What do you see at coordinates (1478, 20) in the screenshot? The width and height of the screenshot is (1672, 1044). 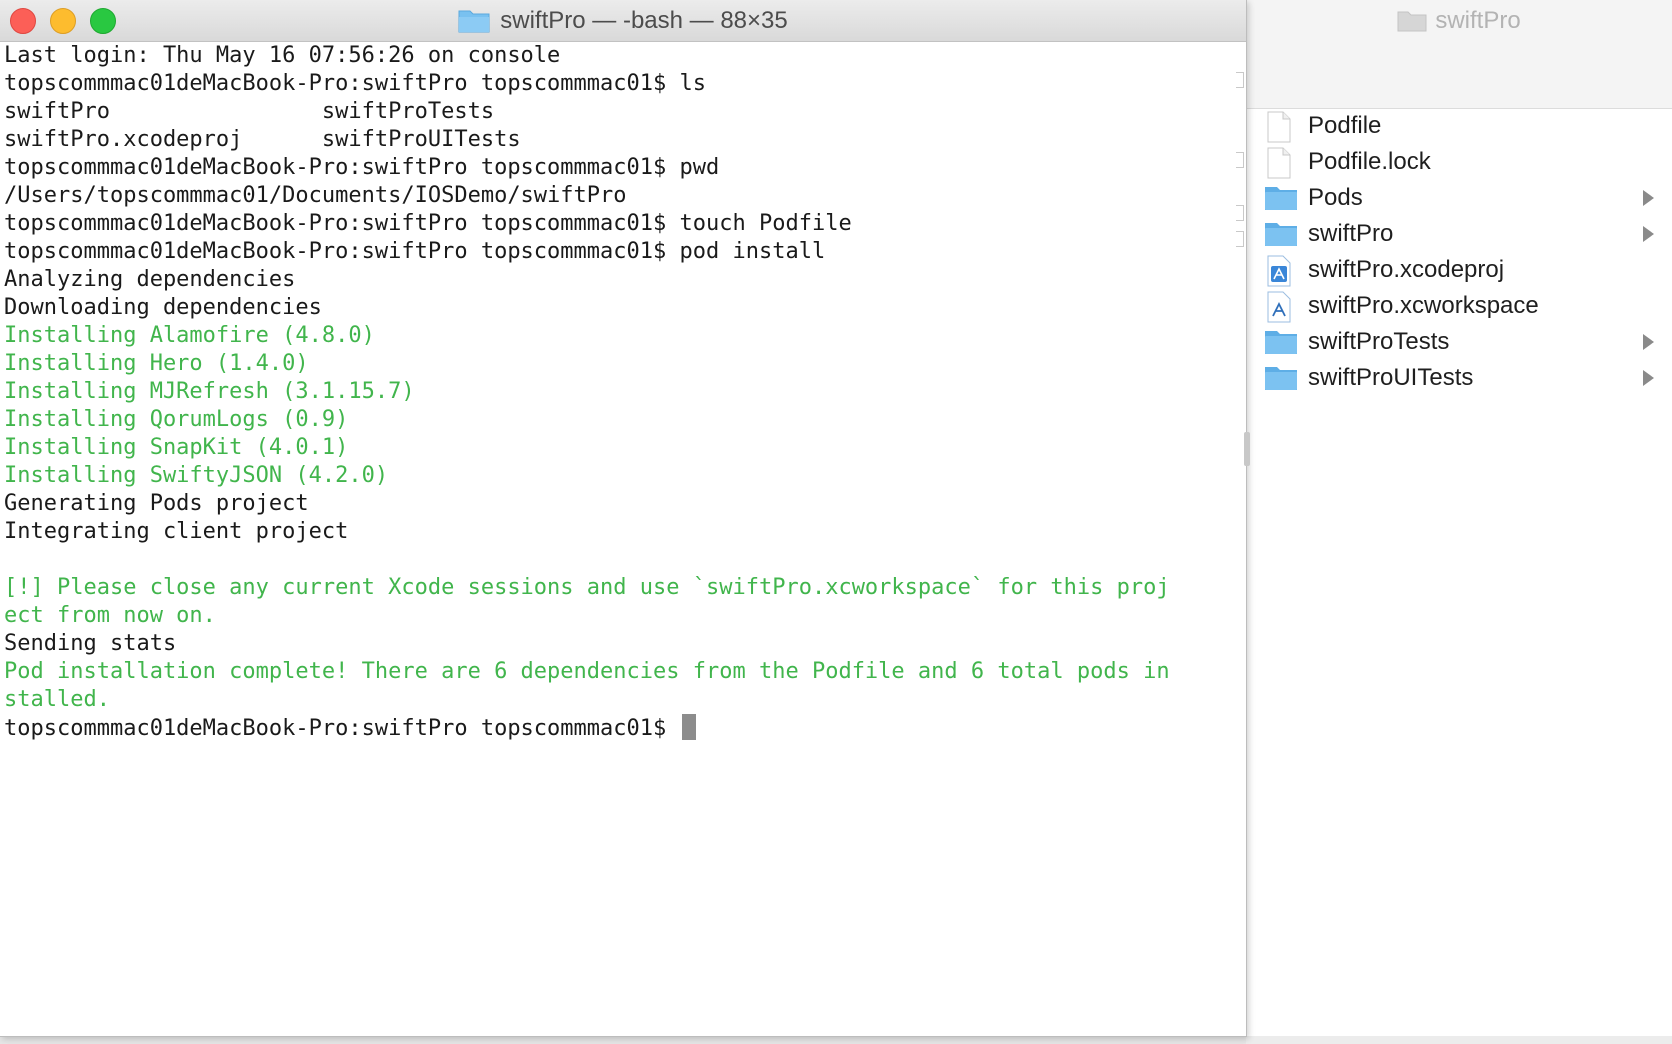 I see `finder-title-text: swiftPro` at bounding box center [1478, 20].